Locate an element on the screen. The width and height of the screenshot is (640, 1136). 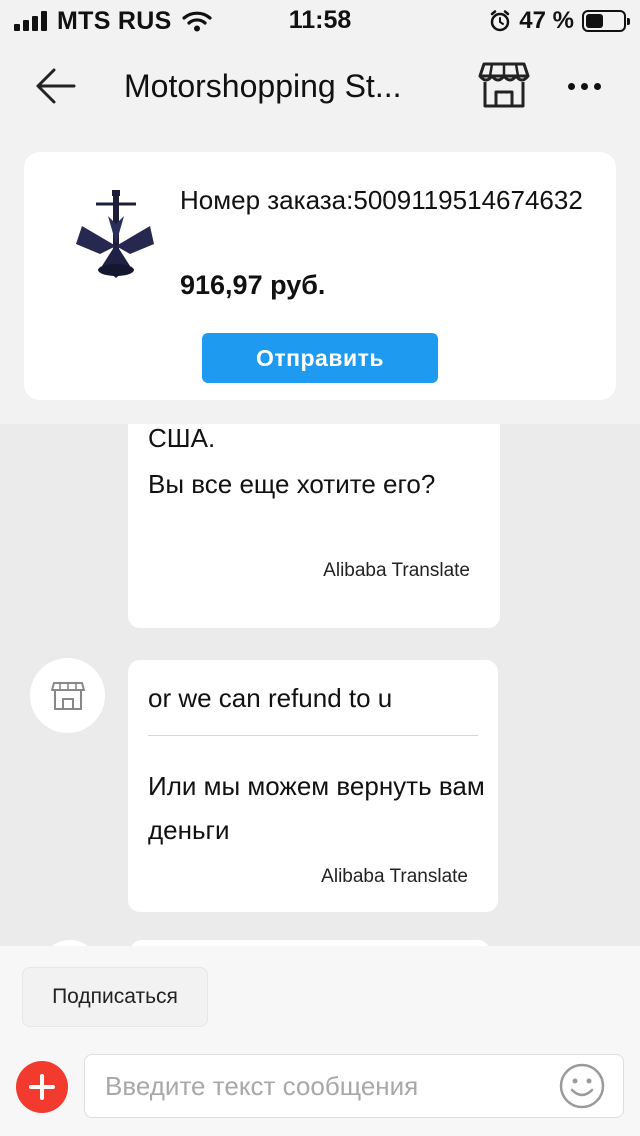
battery-icon is located at coordinates (606, 21).